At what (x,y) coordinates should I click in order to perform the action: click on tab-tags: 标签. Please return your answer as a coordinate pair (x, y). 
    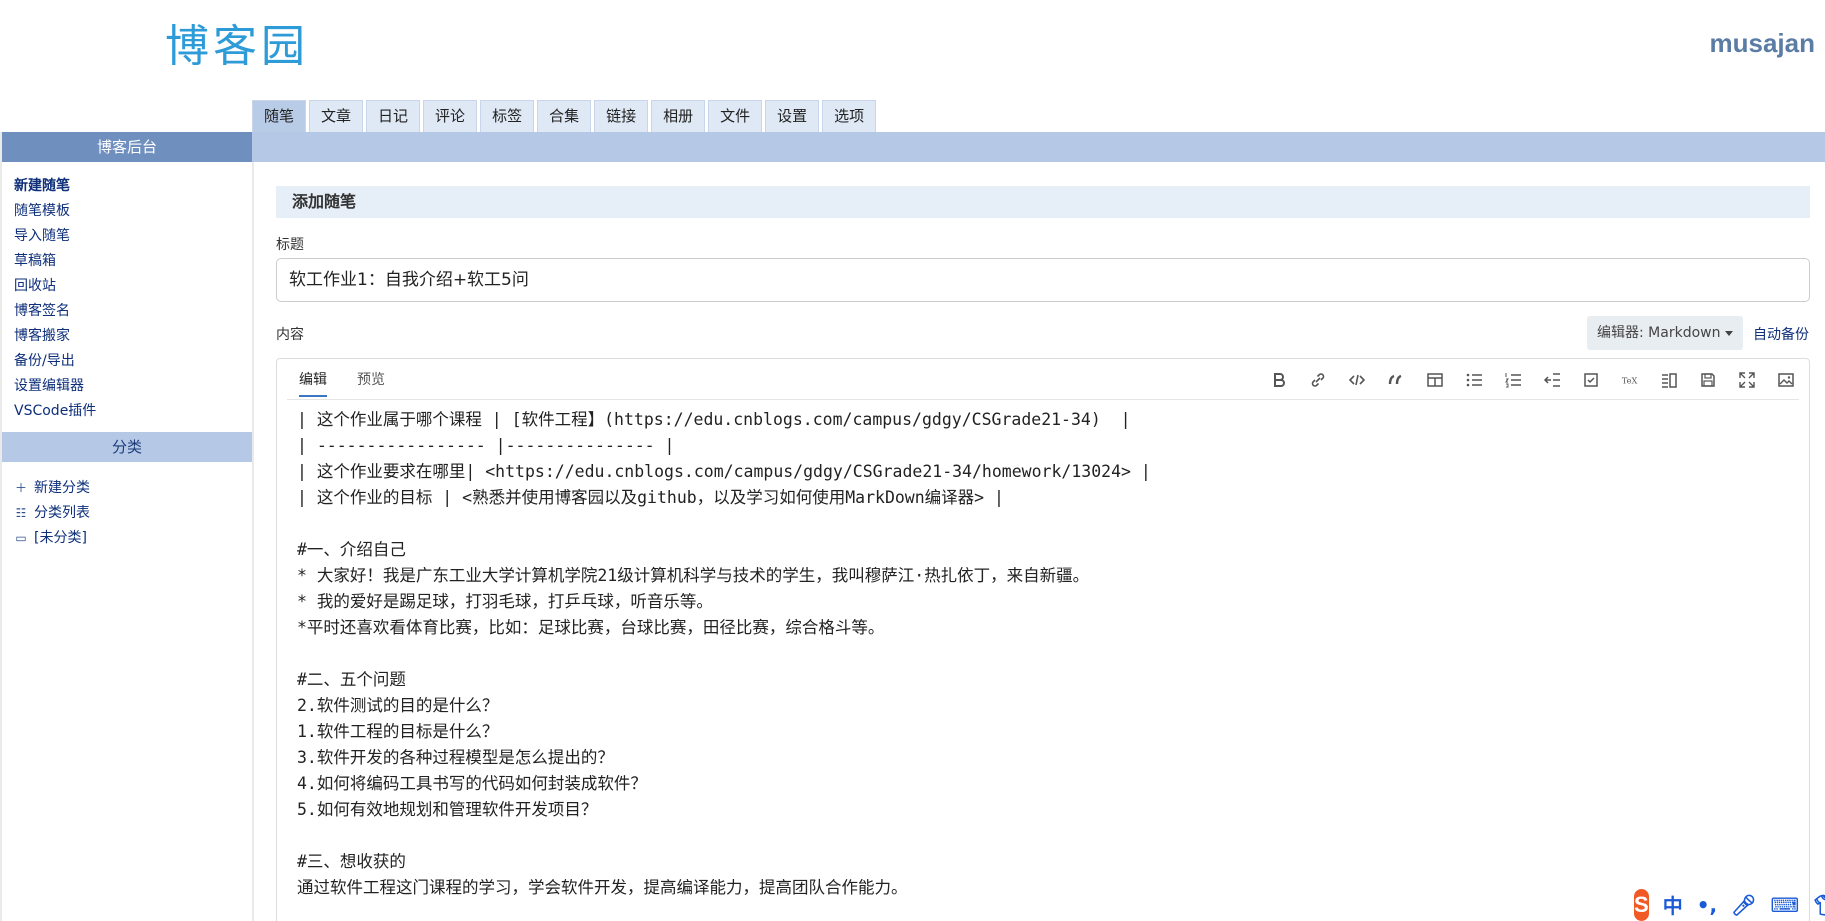
    Looking at the image, I should click on (507, 116).